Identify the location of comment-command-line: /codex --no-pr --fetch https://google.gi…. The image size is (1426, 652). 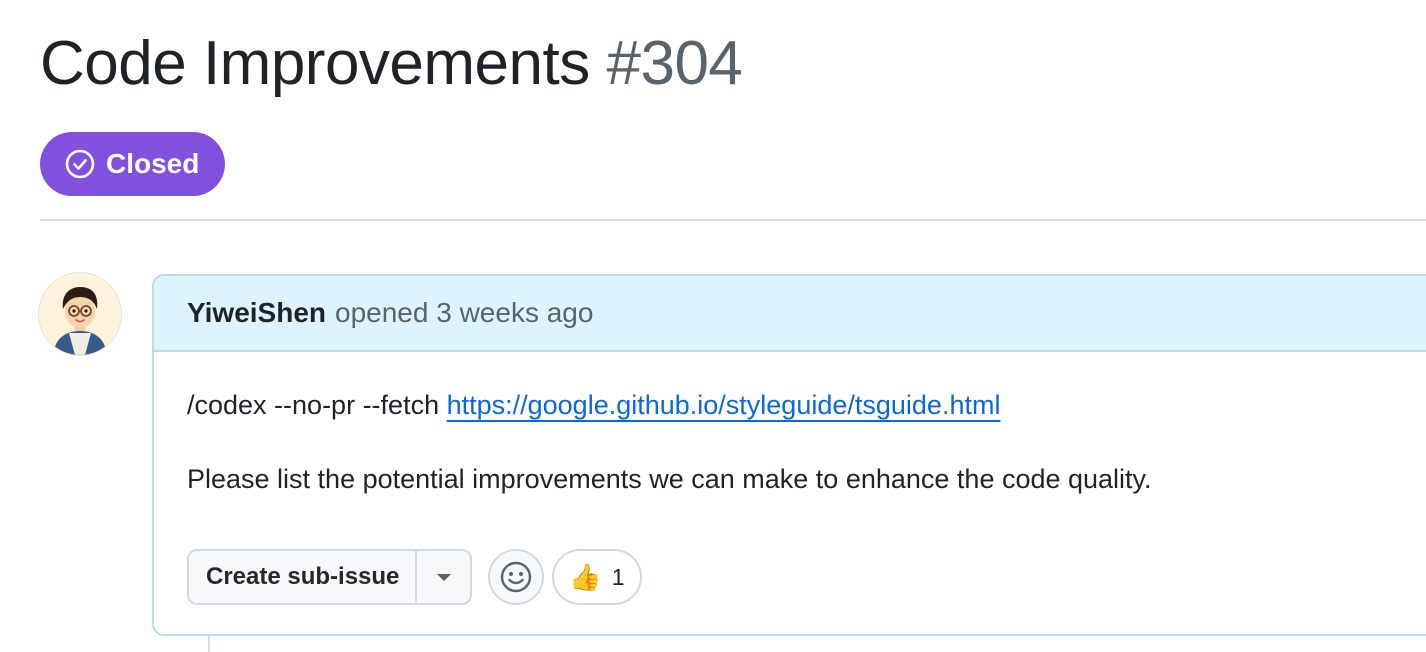
(593, 405).